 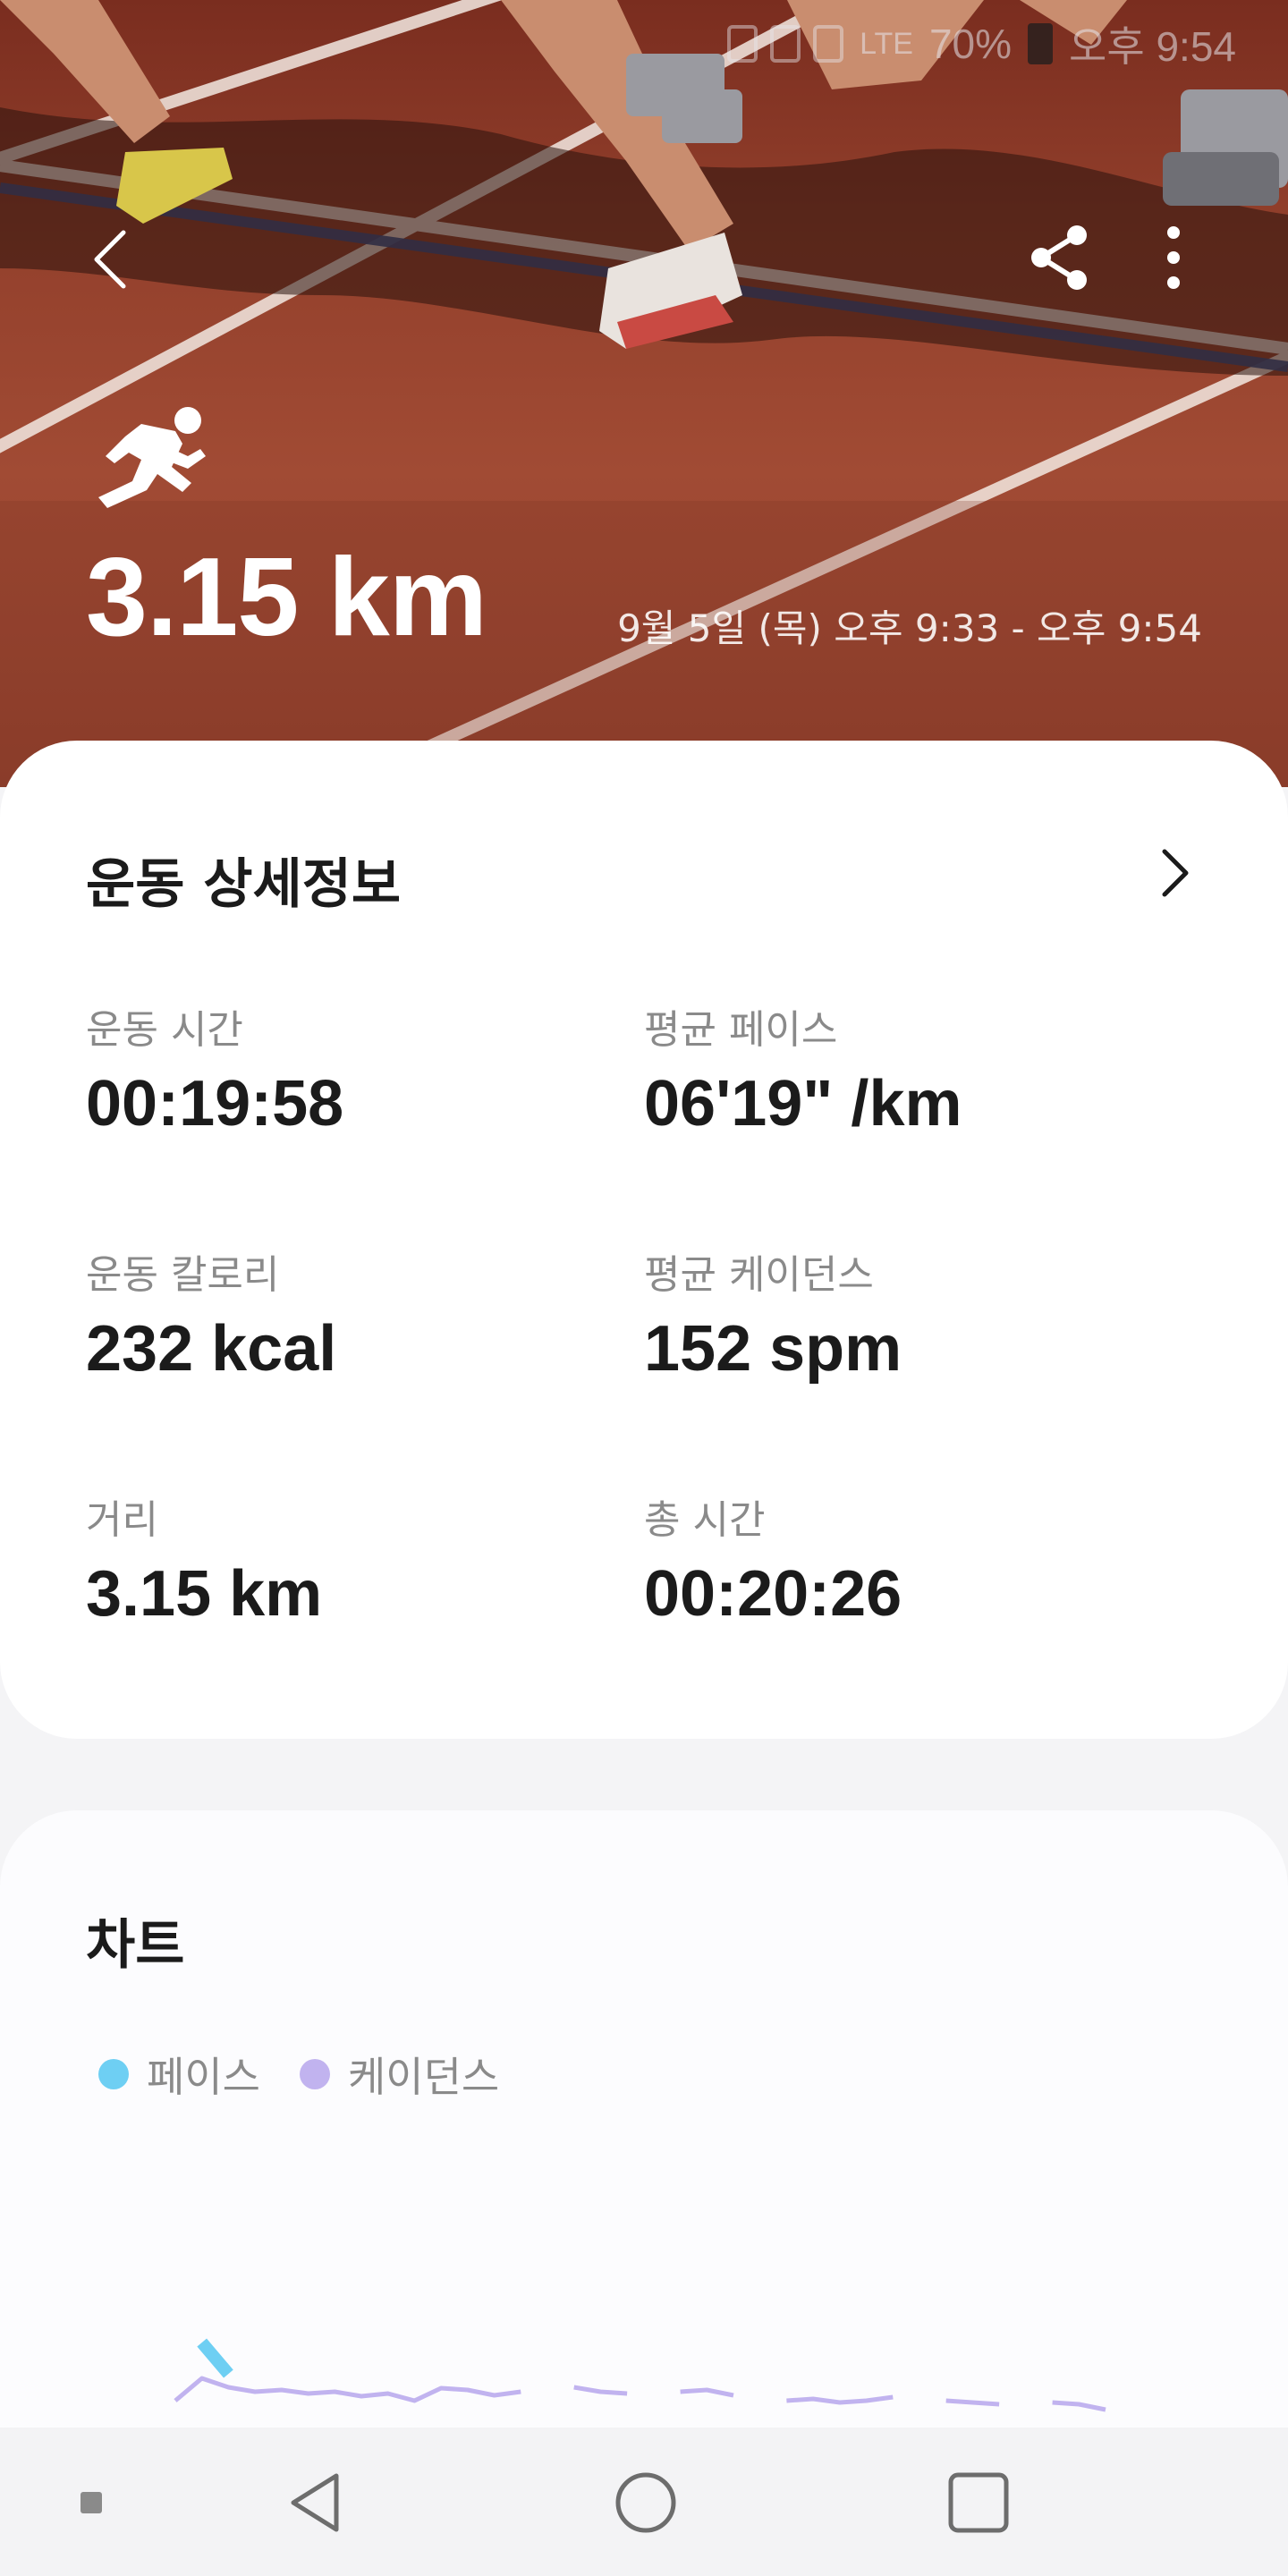 What do you see at coordinates (773, 1349) in the screenshot?
I see `stat-value: 152 spm` at bounding box center [773, 1349].